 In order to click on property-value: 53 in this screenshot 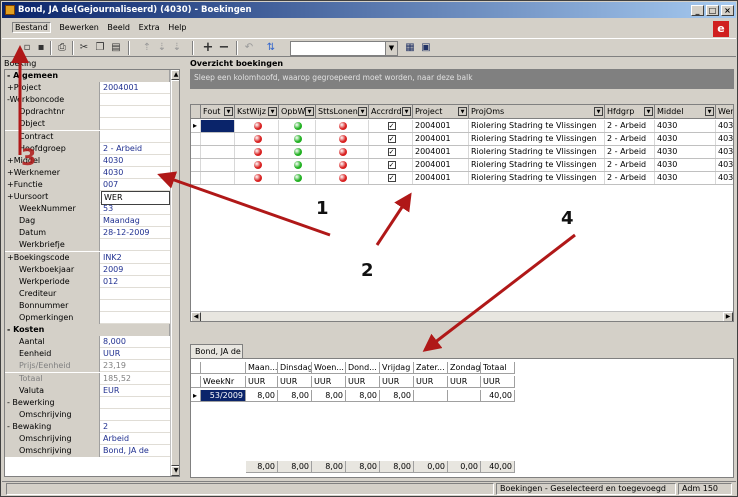, I will do `click(135, 209)`.